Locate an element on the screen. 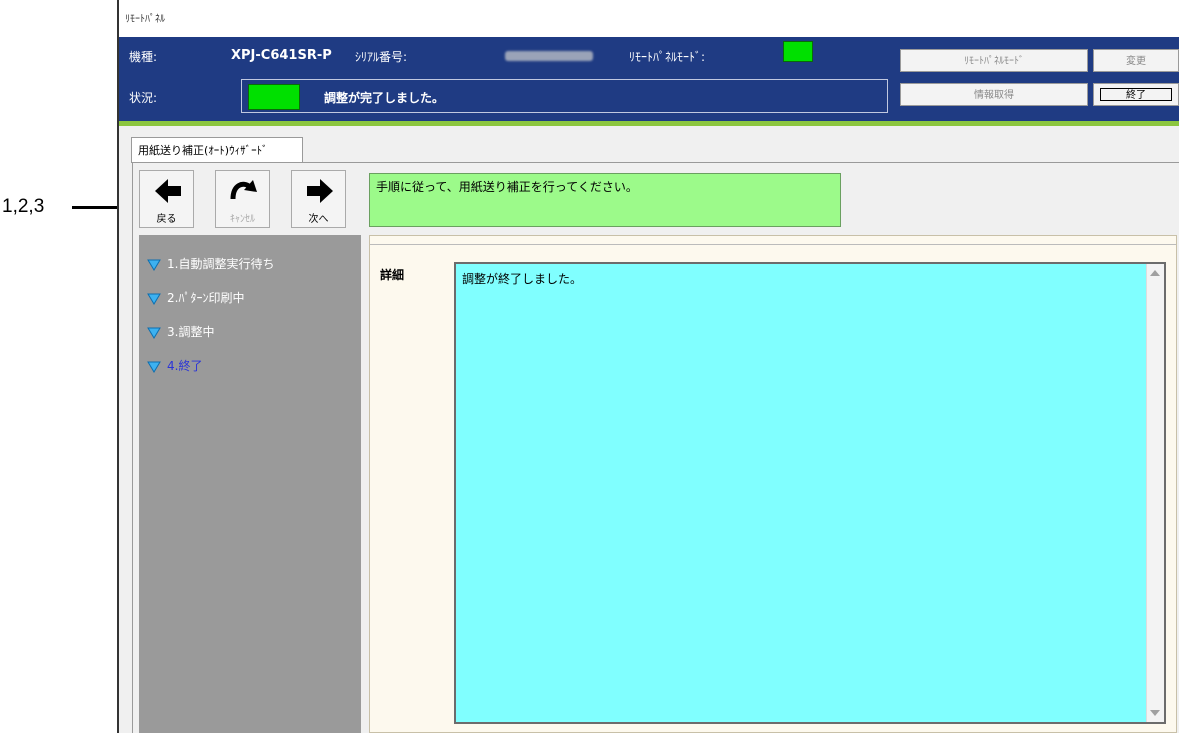  next-button: 次へ is located at coordinates (318, 199).